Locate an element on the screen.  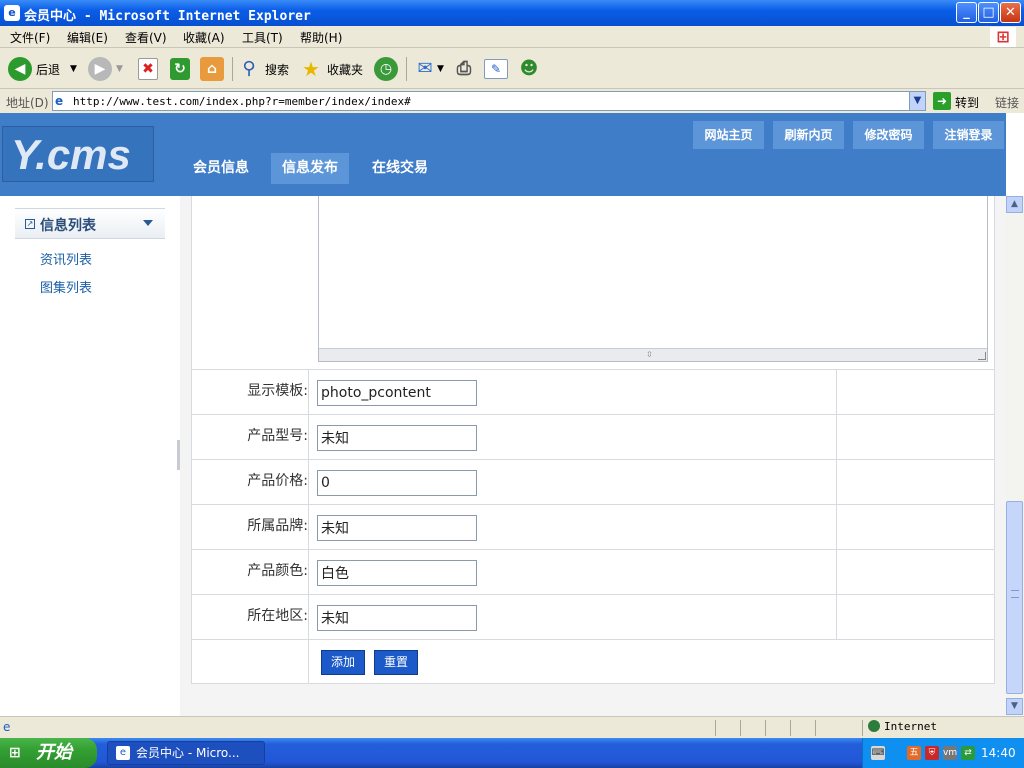
editor-drag-handle-icon: ⇳ is located at coordinates (649, 355).